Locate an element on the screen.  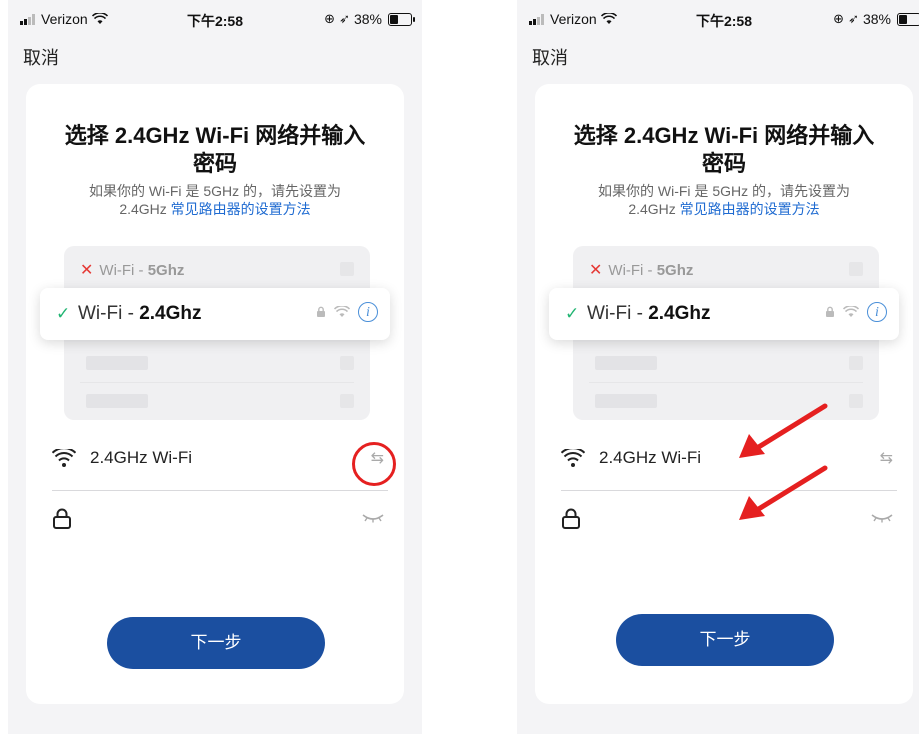
annotation-circle is located at coordinates (374, 464).